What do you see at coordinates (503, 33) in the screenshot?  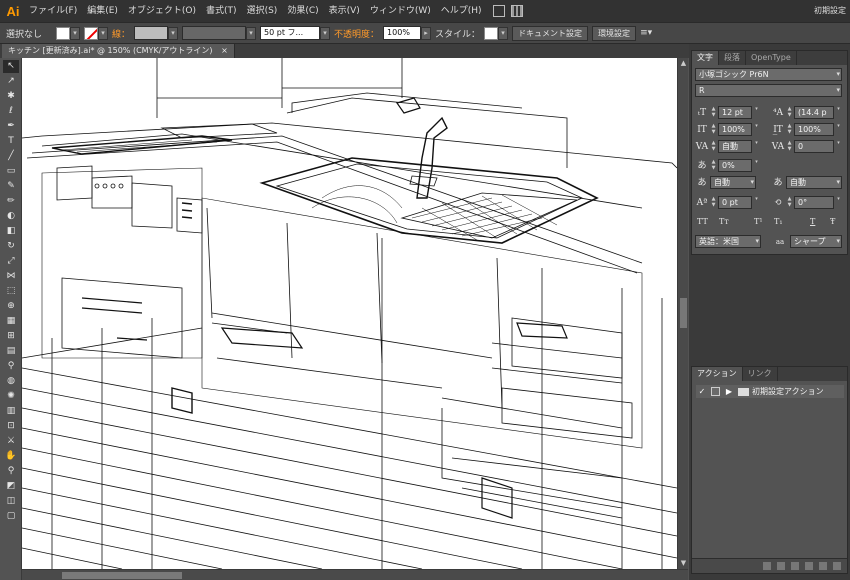 I see `style-dropdown: ▾` at bounding box center [503, 33].